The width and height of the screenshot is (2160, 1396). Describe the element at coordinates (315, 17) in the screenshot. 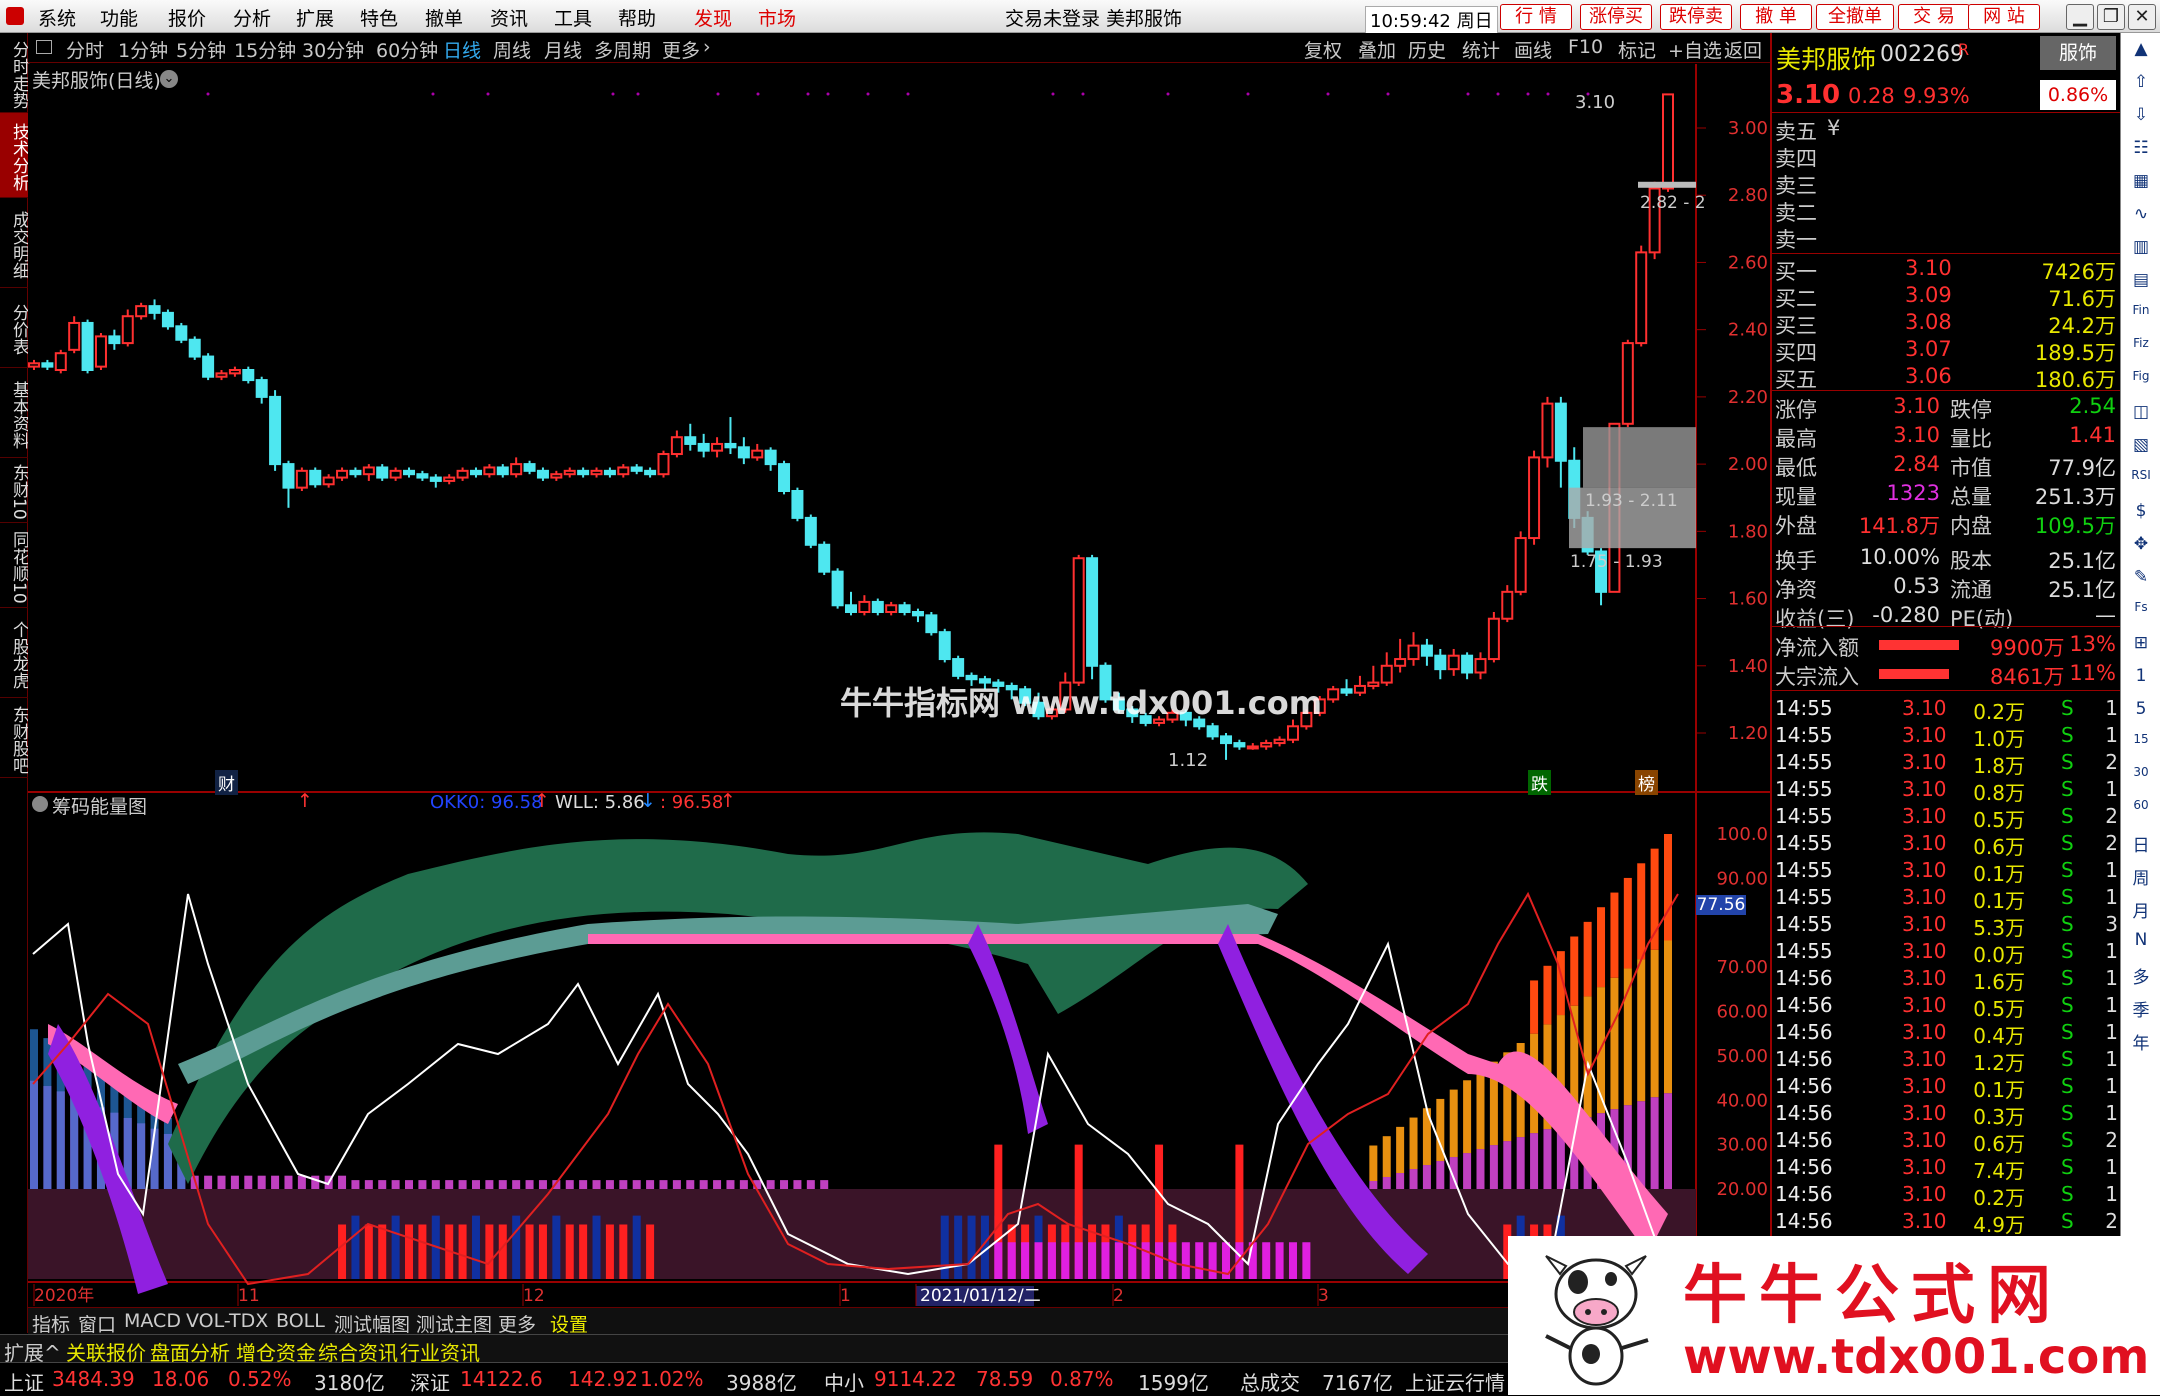

I see `menu-4: 扩展` at that location.